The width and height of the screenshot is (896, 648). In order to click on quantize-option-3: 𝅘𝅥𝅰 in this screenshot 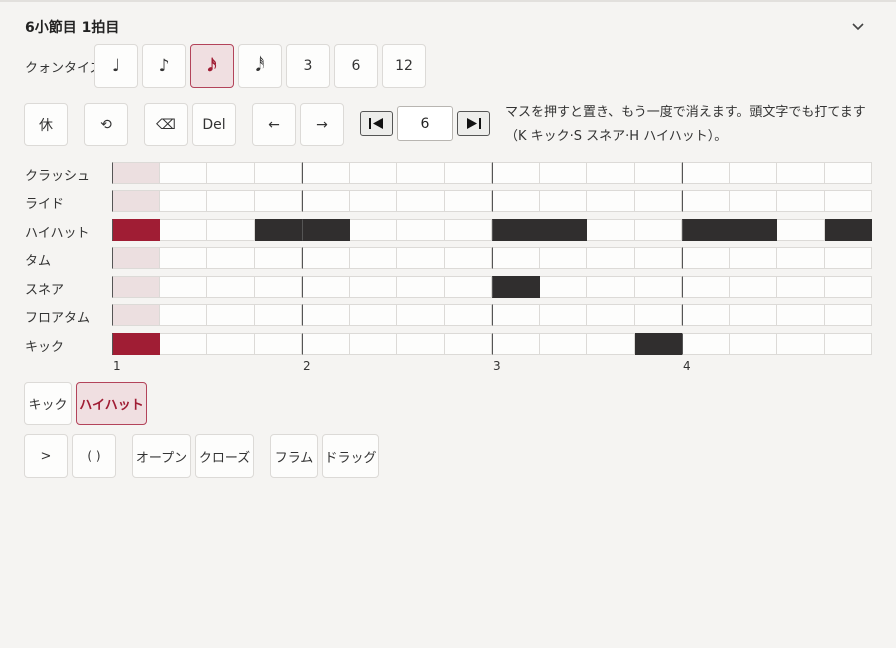, I will do `click(260, 66)`.